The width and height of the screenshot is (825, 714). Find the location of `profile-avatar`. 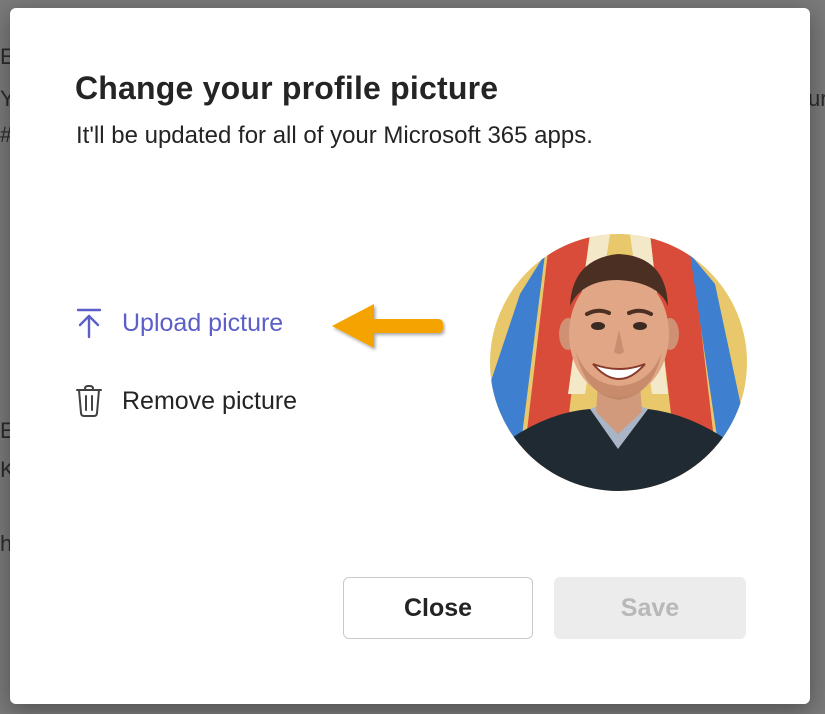

profile-avatar is located at coordinates (618, 362).